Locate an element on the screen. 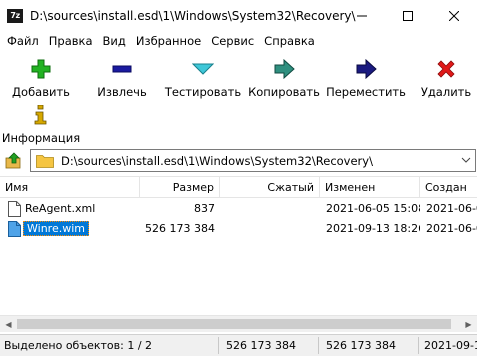 The image size is (477, 356). menu-tools: Сервис is located at coordinates (232, 41).